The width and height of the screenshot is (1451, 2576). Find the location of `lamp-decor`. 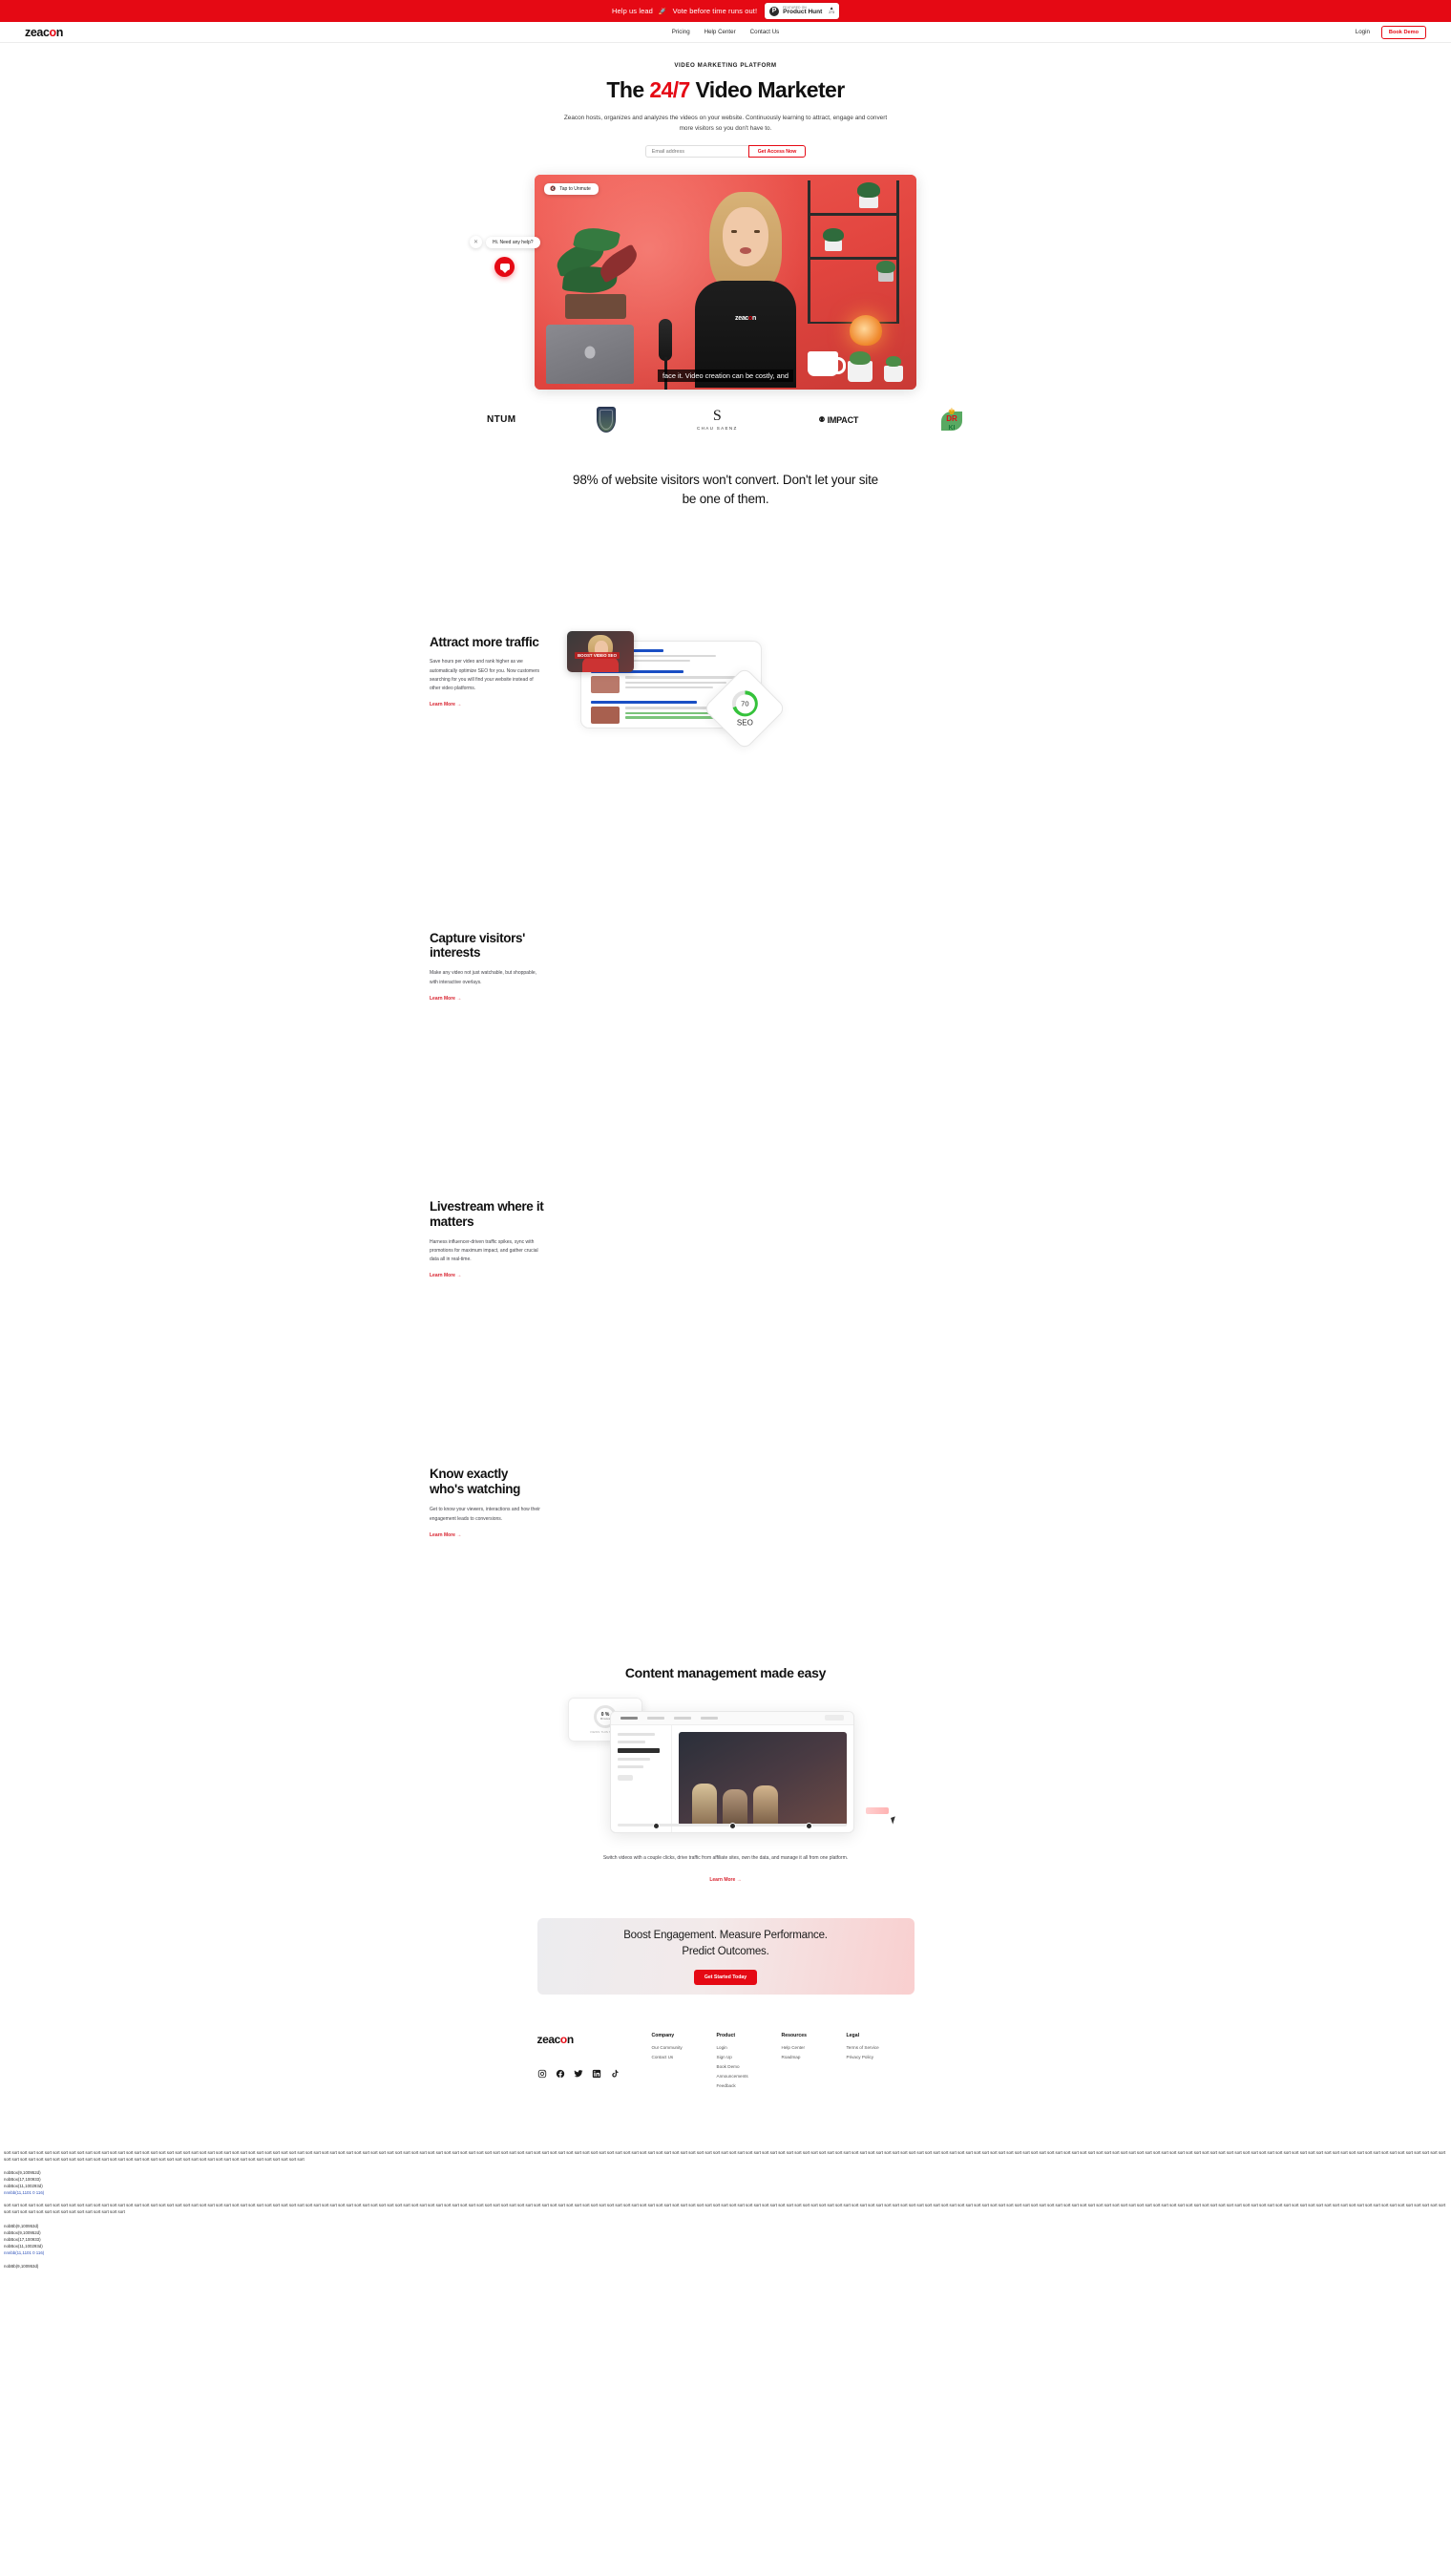

lamp-decor is located at coordinates (866, 331).